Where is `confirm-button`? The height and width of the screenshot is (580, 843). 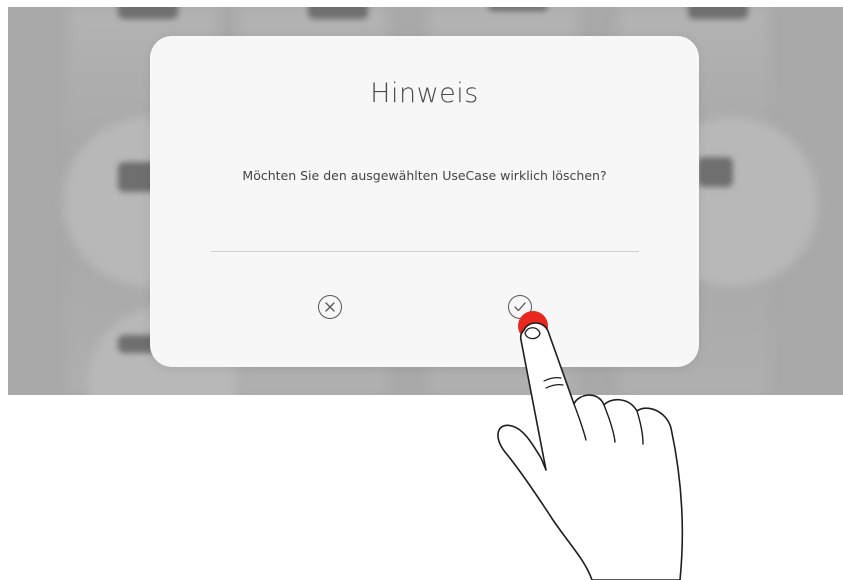 confirm-button is located at coordinates (520, 307).